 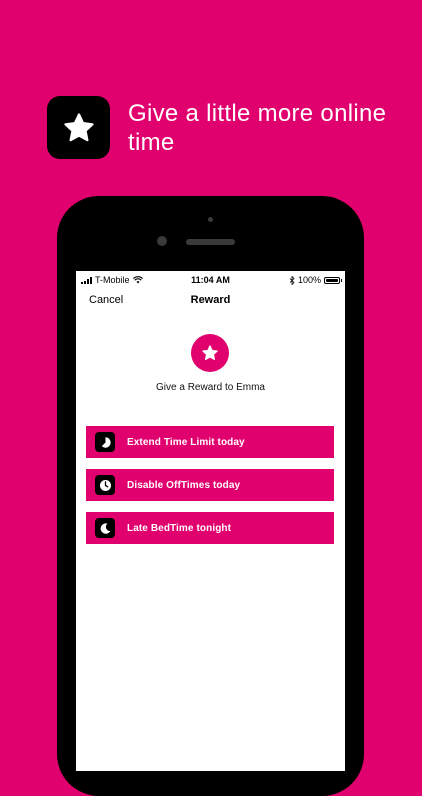 I want to click on reward-description: Give a Reward to Emma, so click(x=210, y=387).